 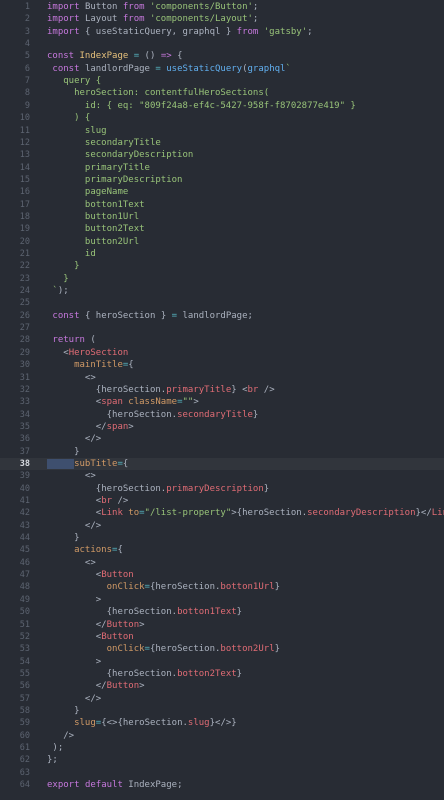 What do you see at coordinates (24, 130) in the screenshot?
I see `line-number: 11` at bounding box center [24, 130].